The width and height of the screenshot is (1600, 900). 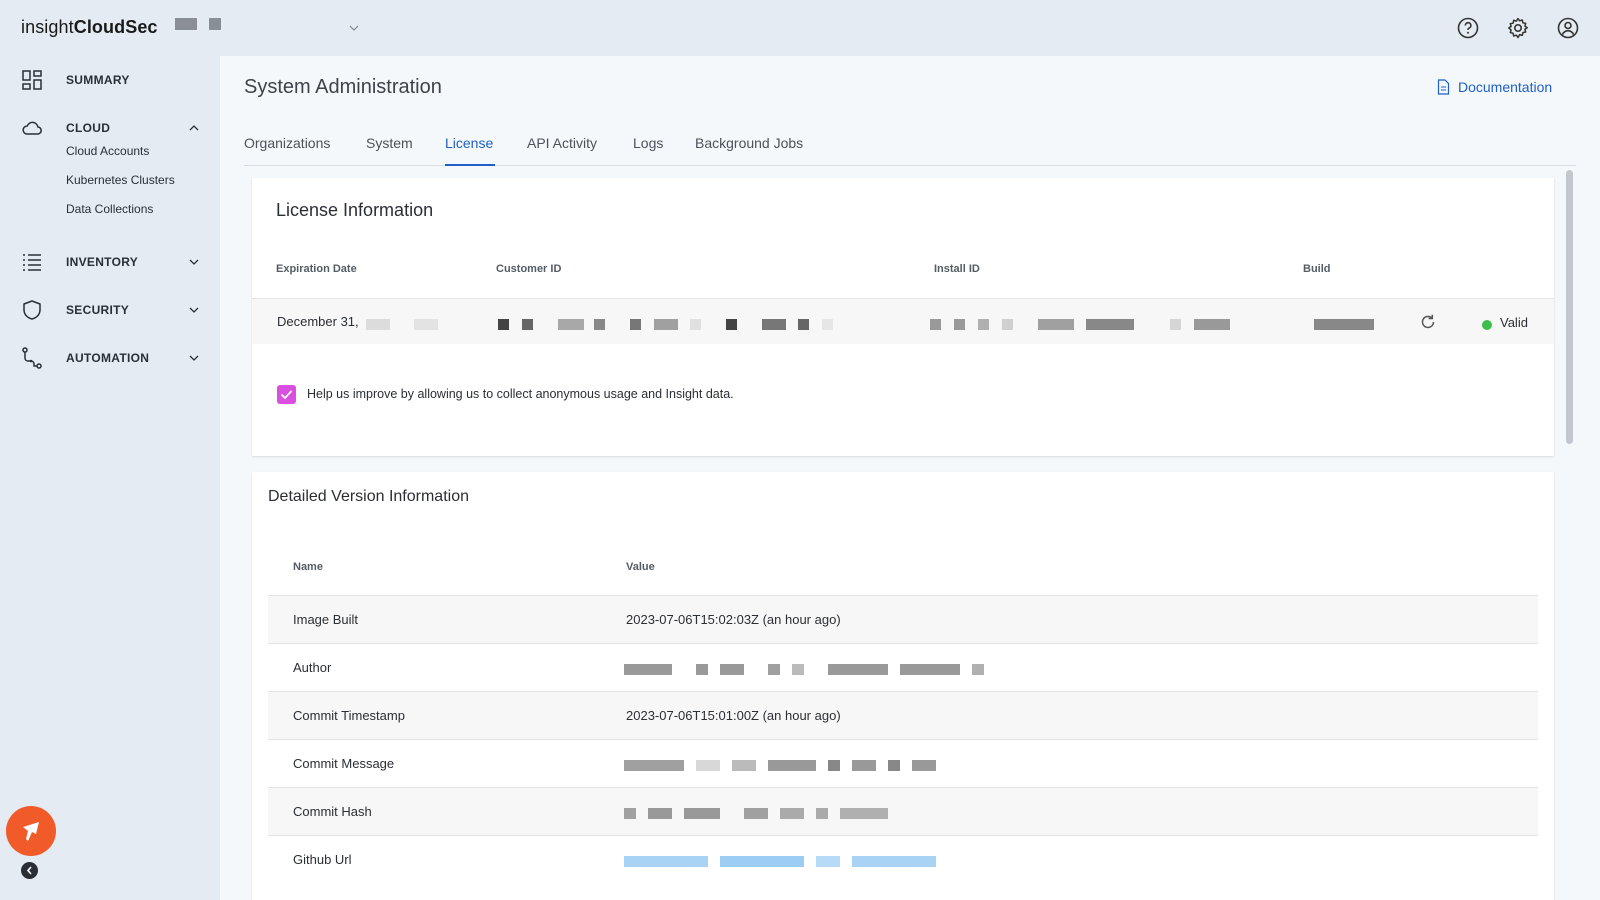 What do you see at coordinates (903, 321) in the screenshot?
I see `license-row: December 31,` at bounding box center [903, 321].